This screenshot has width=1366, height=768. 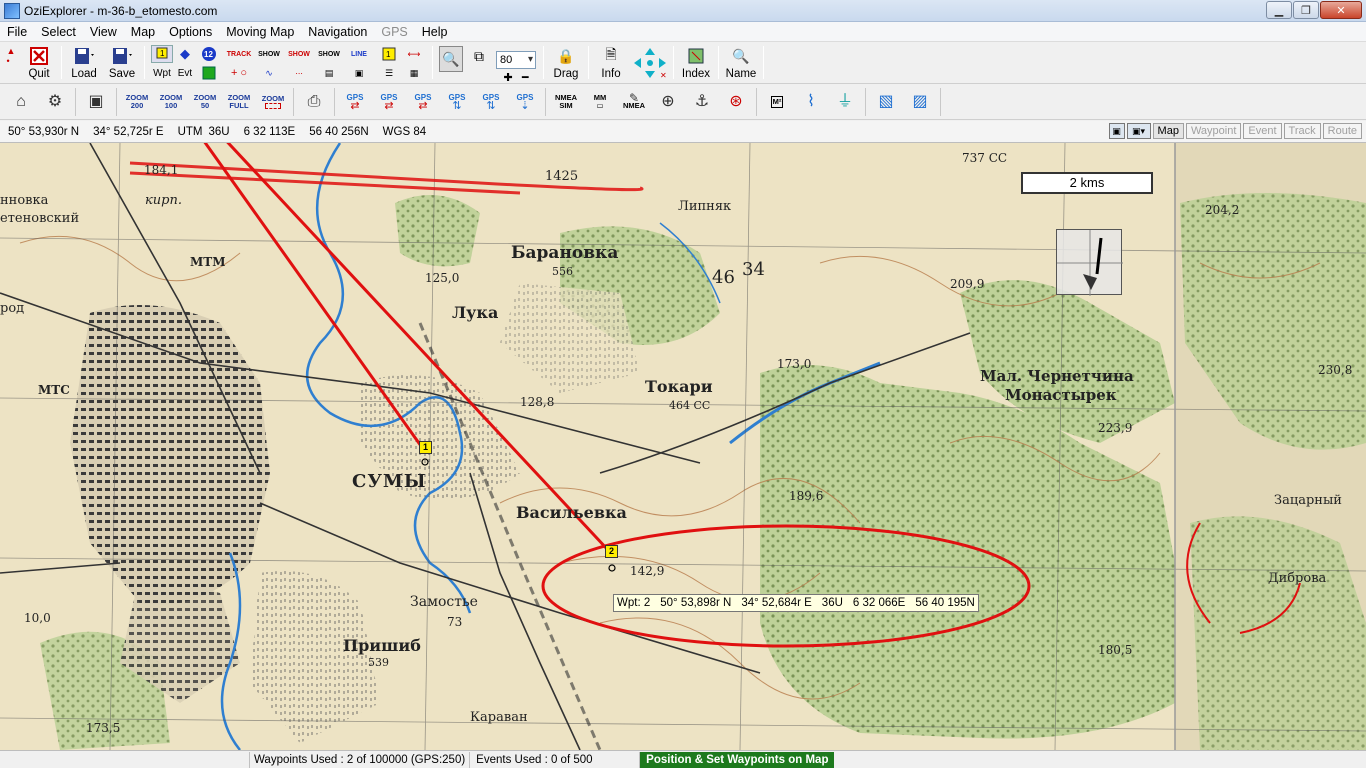 What do you see at coordinates (329, 54) in the screenshot?
I see `show-all-button: SHOW` at bounding box center [329, 54].